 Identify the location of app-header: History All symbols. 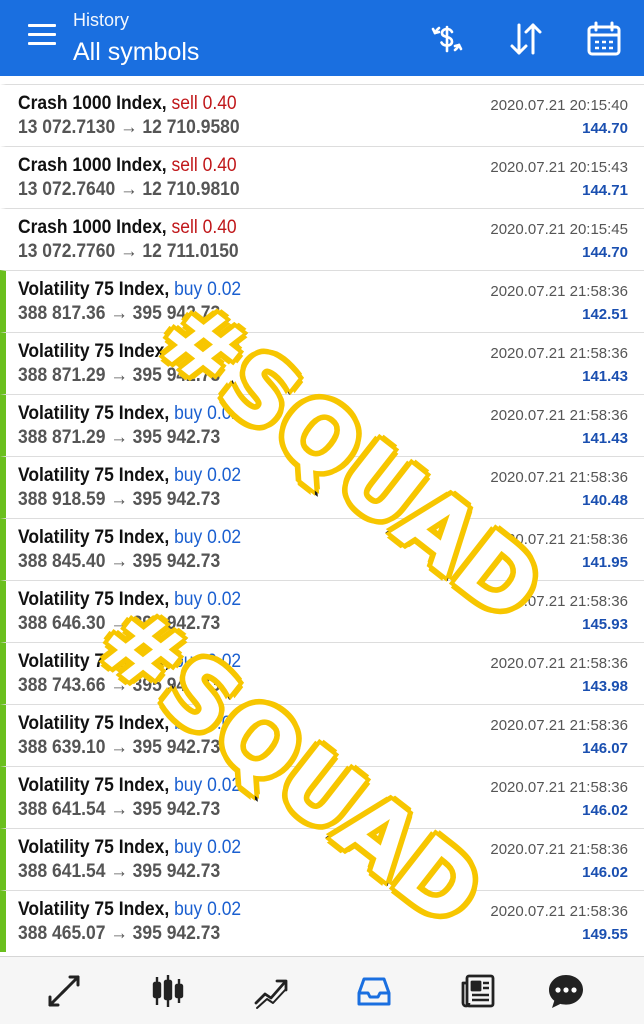
(322, 38).